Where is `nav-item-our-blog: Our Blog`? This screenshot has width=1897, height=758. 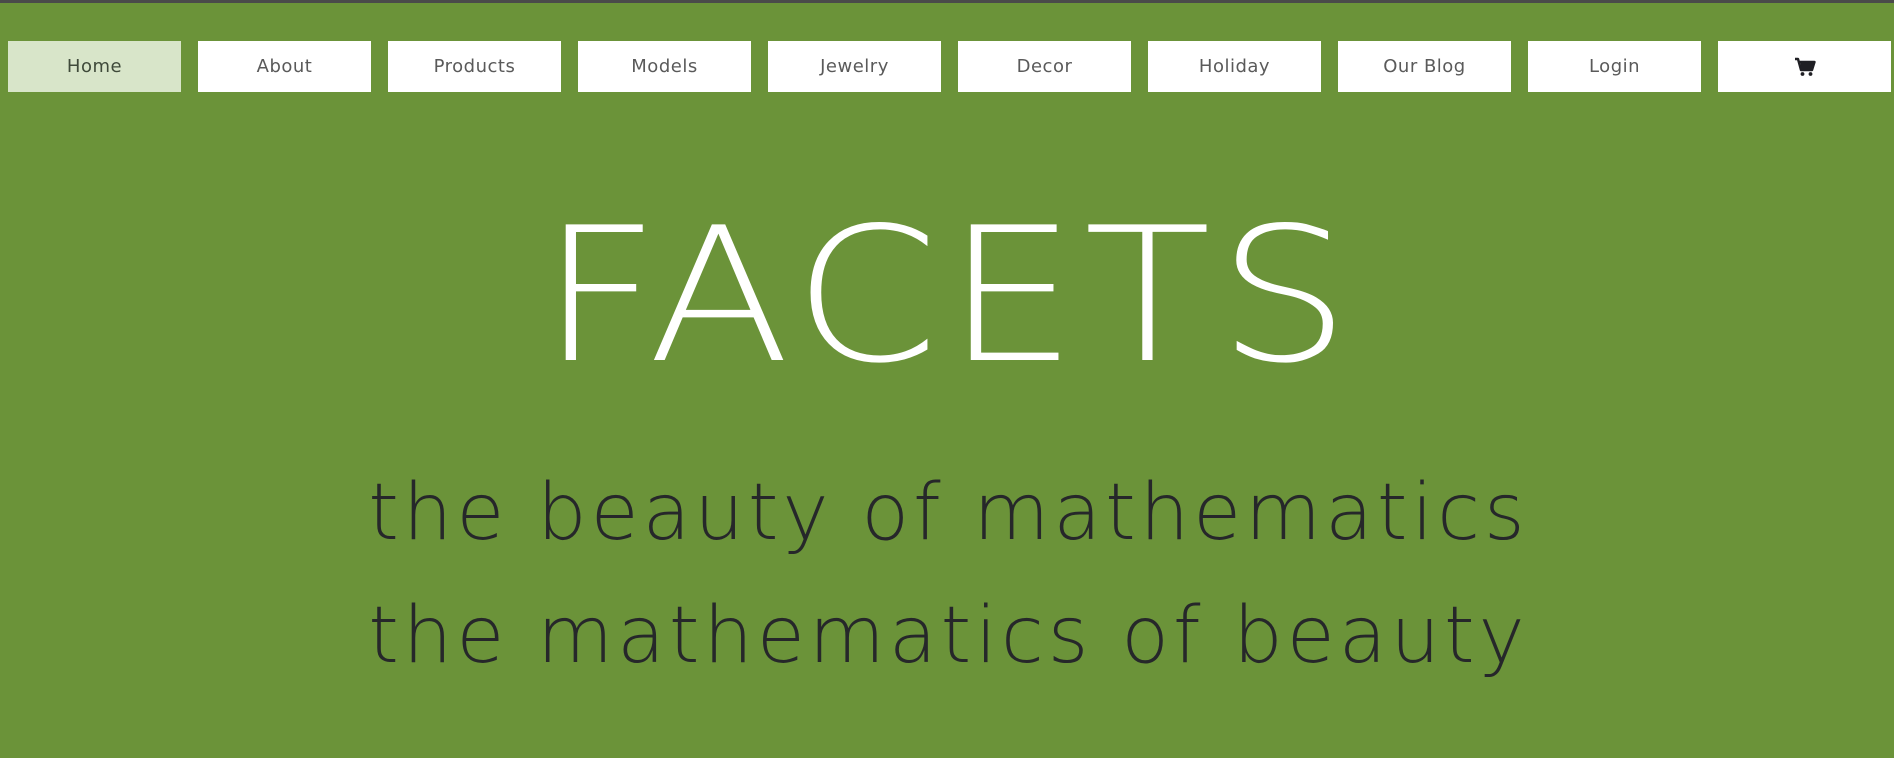
nav-item-our-blog: Our Blog is located at coordinates (1424, 66).